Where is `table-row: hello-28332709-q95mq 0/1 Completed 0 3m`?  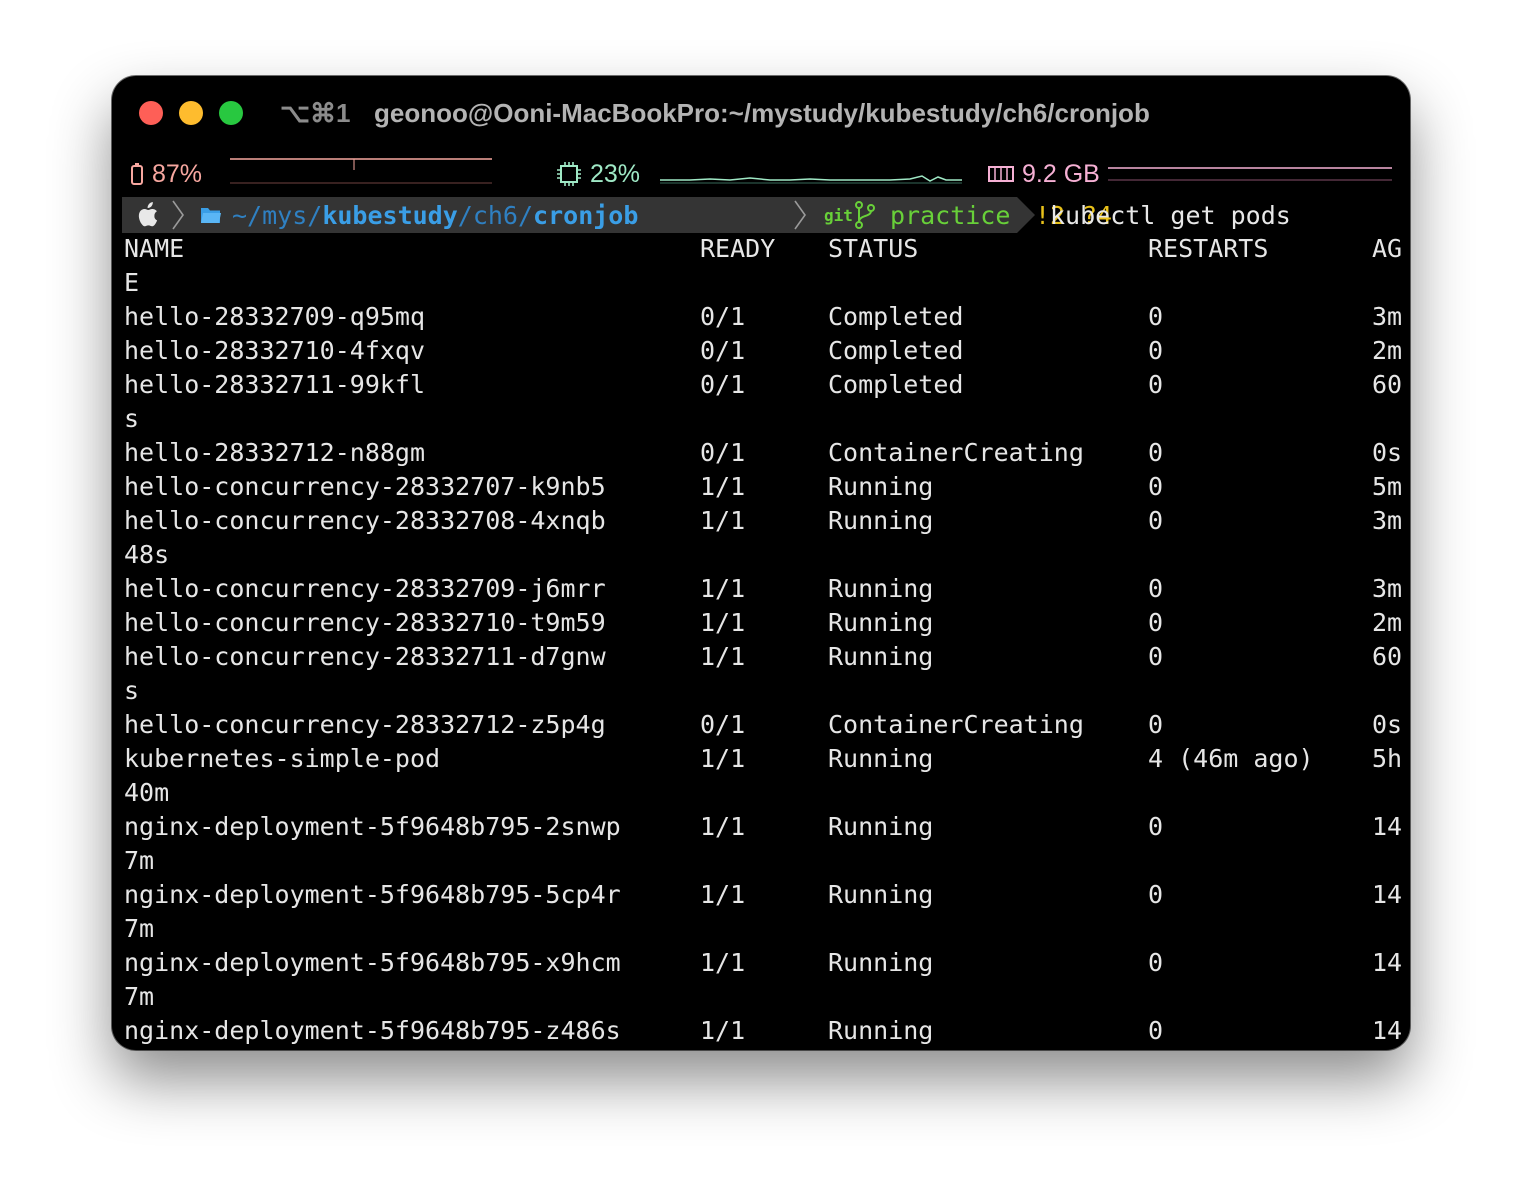 table-row: hello-28332709-q95mq 0/1 Completed 0 3m is located at coordinates (766, 317).